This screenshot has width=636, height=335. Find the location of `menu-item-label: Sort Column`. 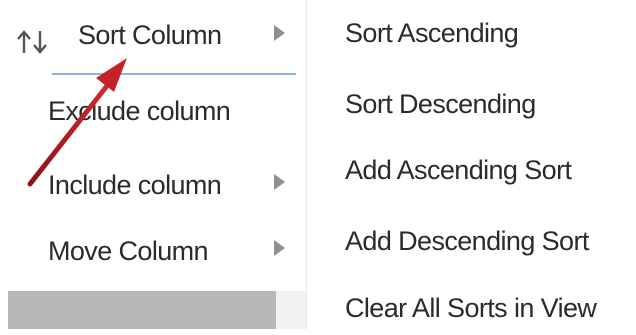

menu-item-label: Sort Column is located at coordinates (150, 35).